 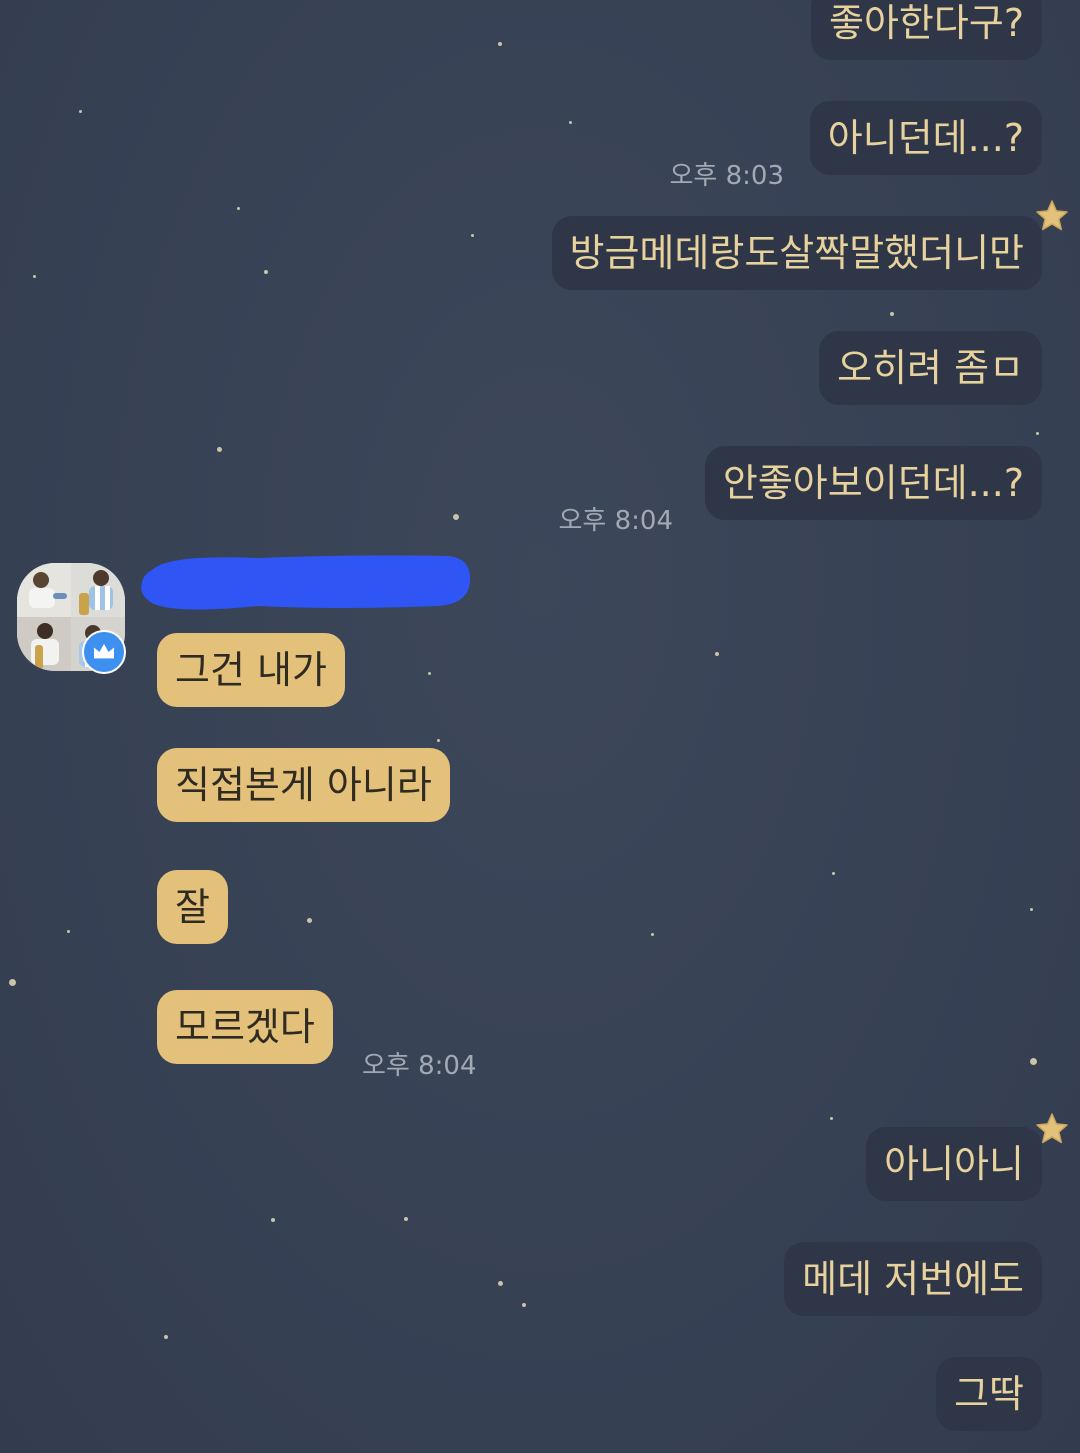 What do you see at coordinates (873, 483) in the screenshot?
I see `outgoing-message-bubble: 안좋아보이던데...?` at bounding box center [873, 483].